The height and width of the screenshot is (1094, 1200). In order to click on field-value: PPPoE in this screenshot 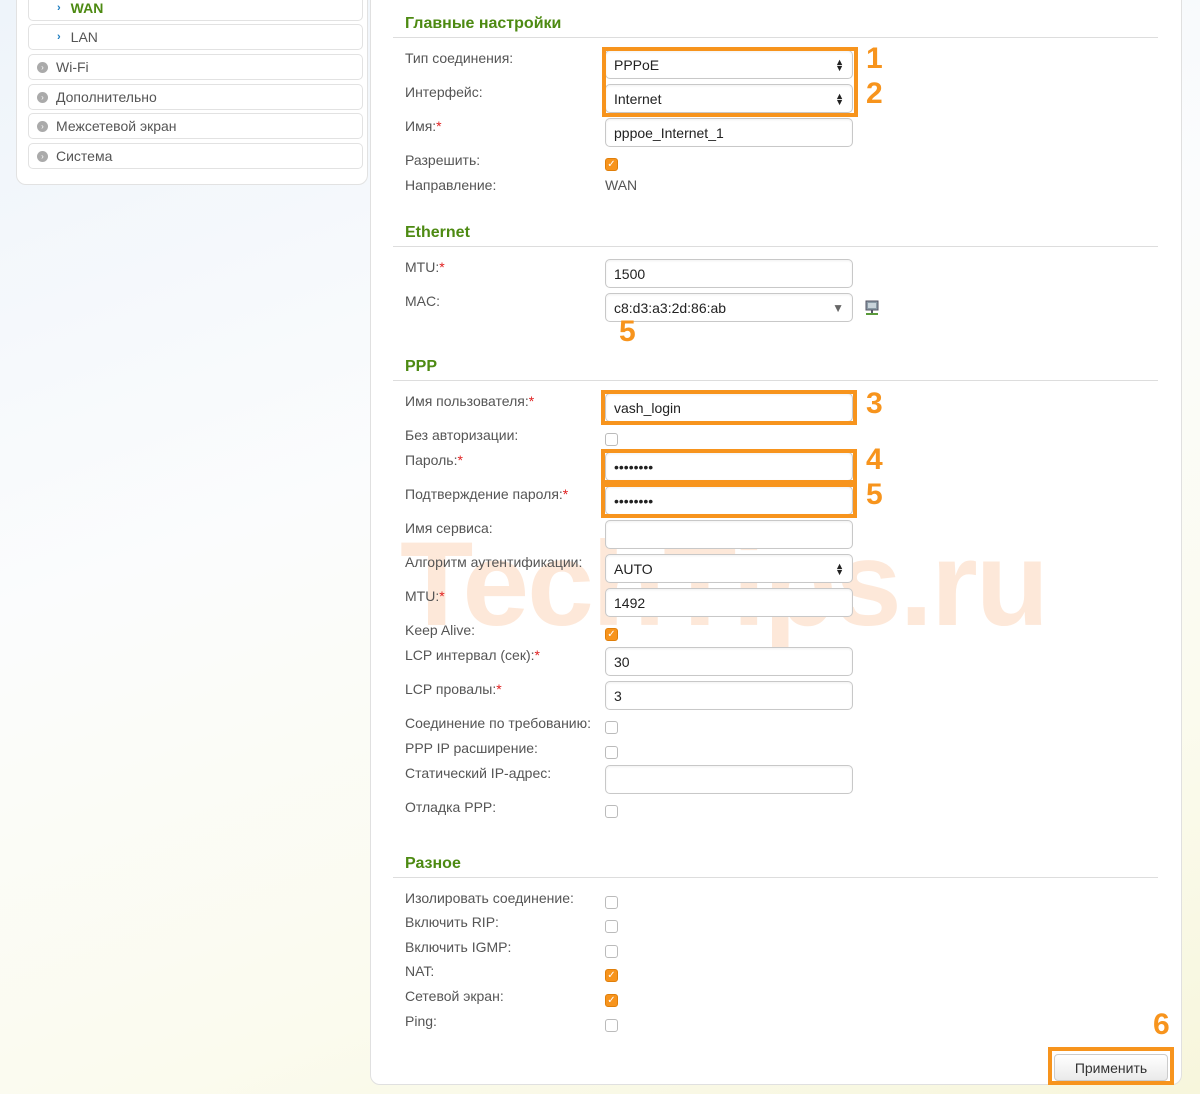, I will do `click(637, 64)`.